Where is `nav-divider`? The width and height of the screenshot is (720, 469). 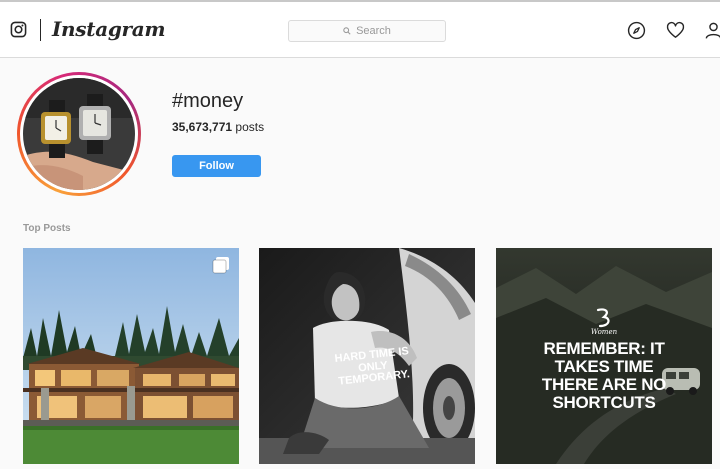 nav-divider is located at coordinates (40, 30).